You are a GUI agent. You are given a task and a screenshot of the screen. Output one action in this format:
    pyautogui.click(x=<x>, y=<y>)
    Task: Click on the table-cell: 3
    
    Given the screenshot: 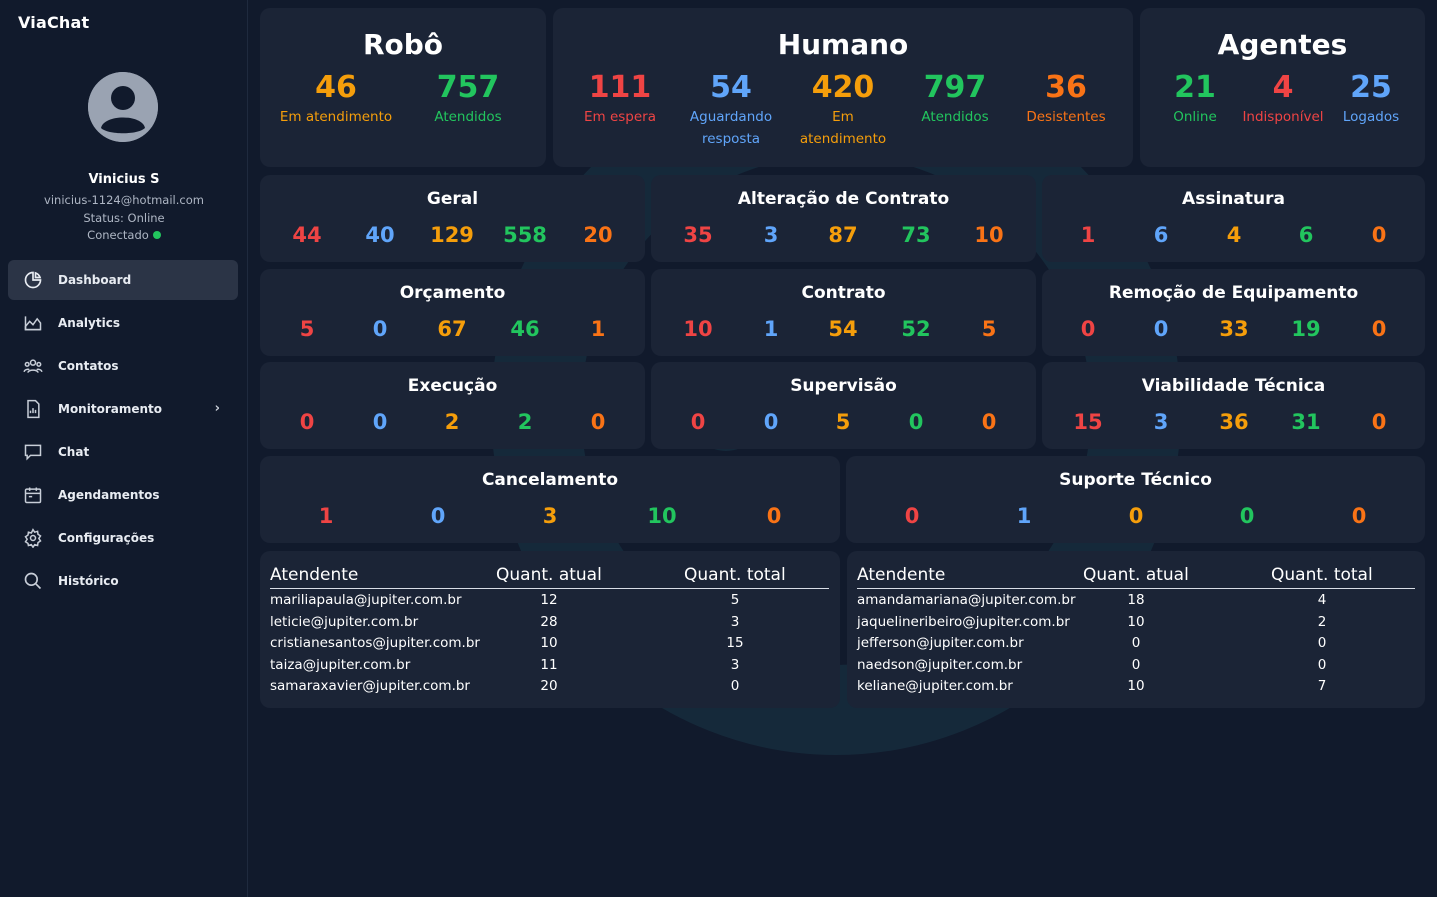 What is the action you would take?
    pyautogui.click(x=735, y=621)
    